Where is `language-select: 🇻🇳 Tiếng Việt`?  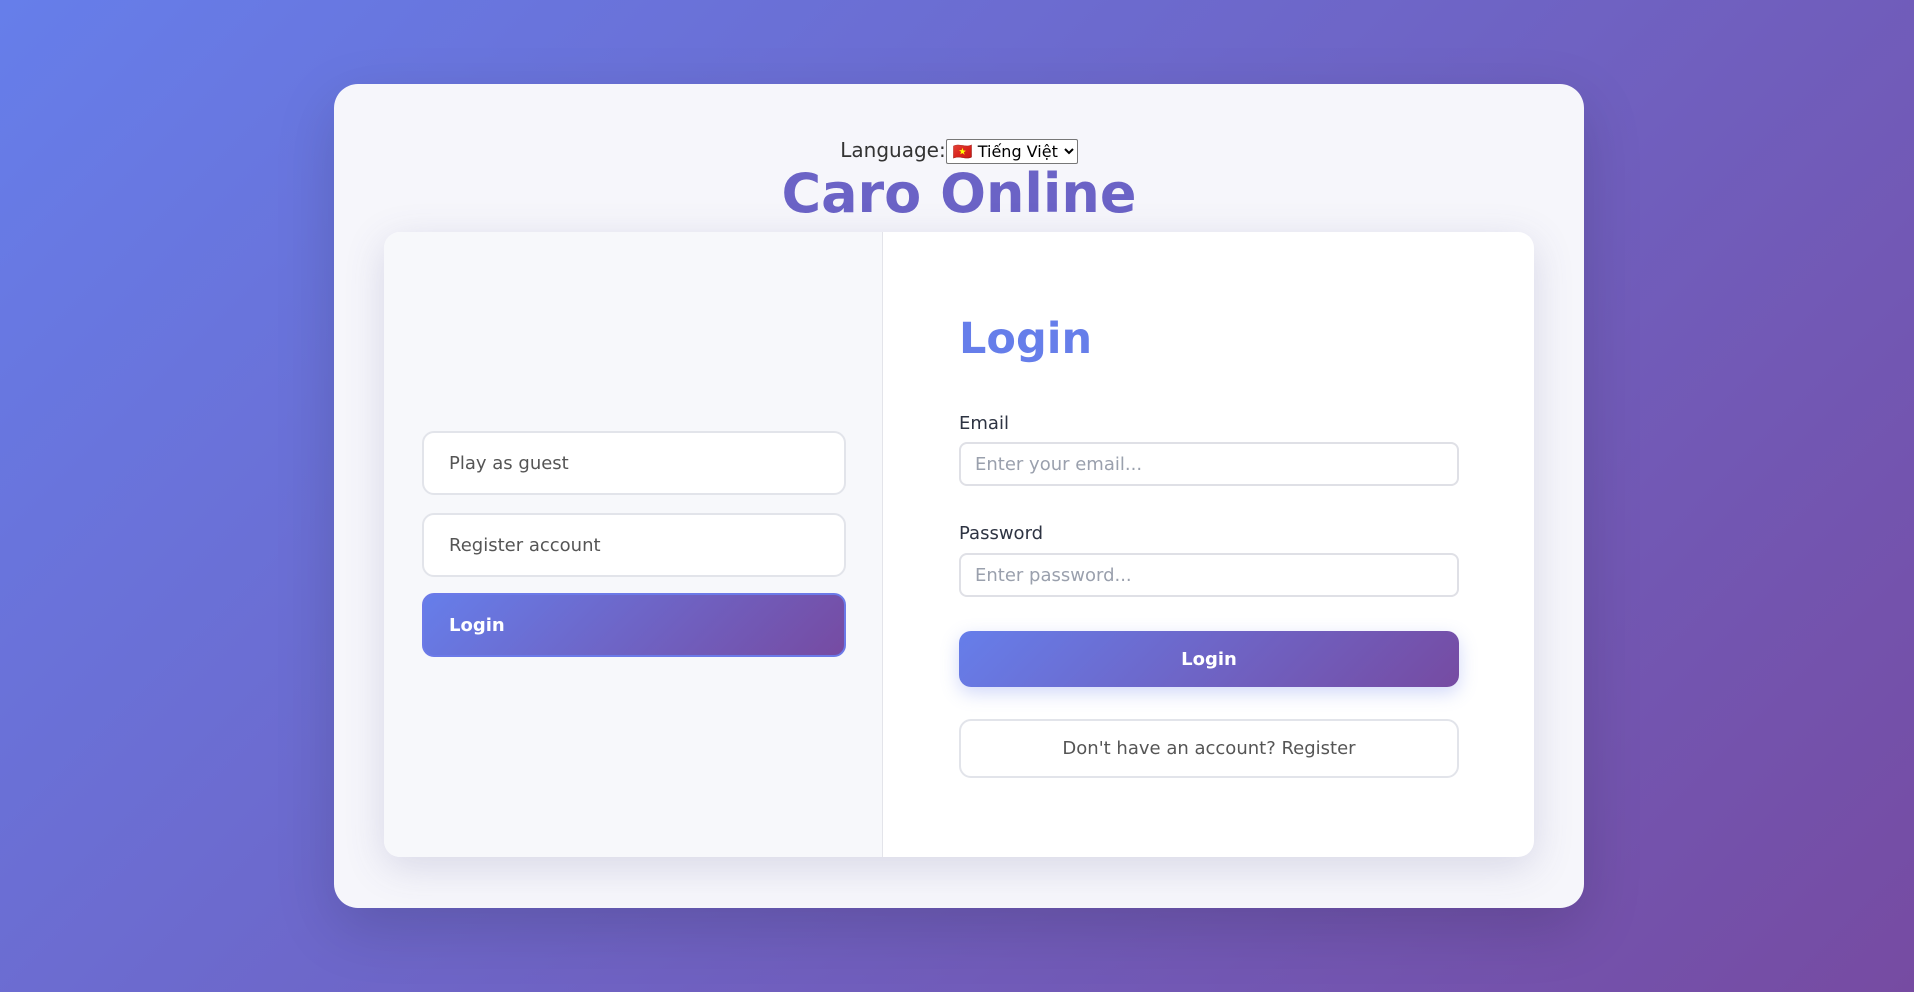 language-select: 🇻🇳 Tiếng Việt is located at coordinates (1011, 151).